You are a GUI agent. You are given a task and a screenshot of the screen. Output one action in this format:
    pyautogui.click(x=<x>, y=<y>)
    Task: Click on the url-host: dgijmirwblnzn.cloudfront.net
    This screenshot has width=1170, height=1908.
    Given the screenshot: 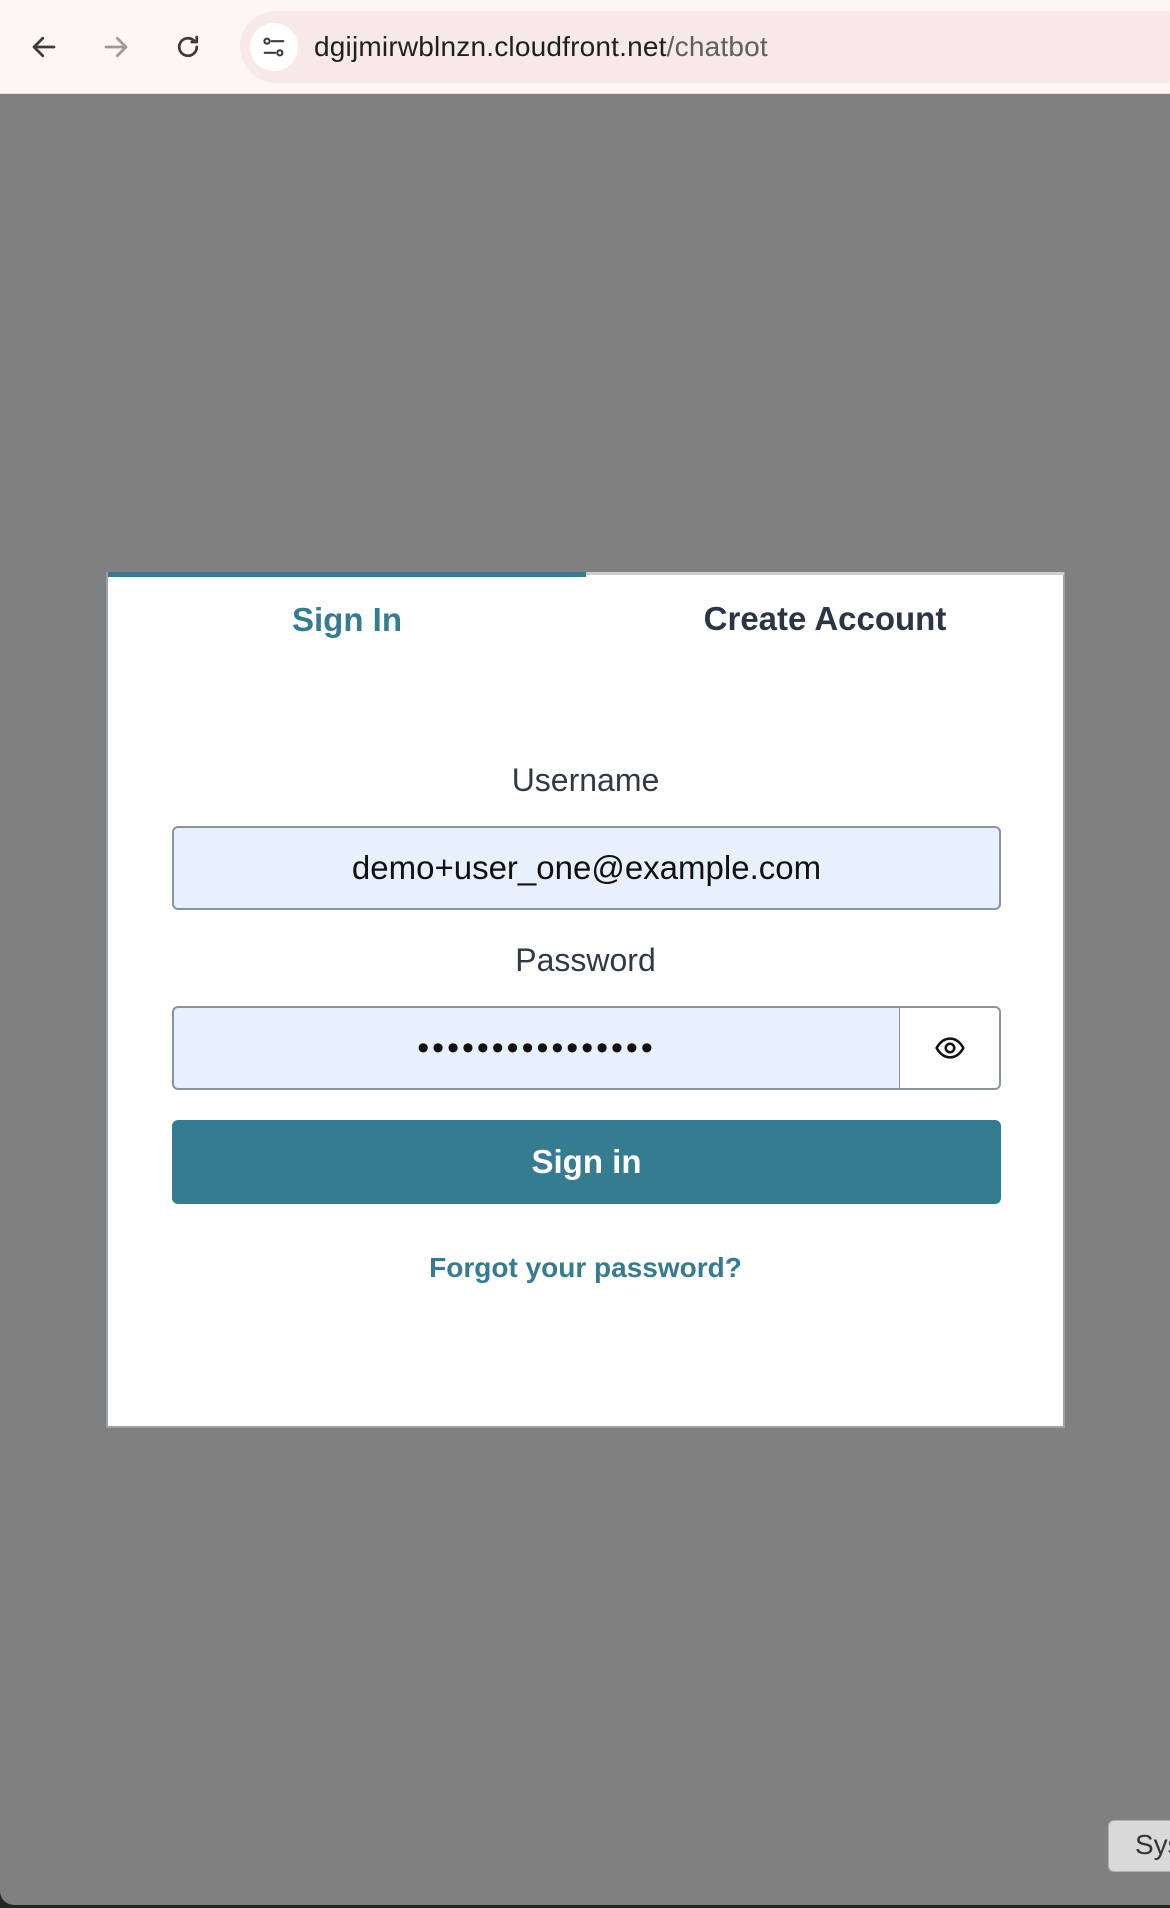 What is the action you would take?
    pyautogui.click(x=490, y=46)
    